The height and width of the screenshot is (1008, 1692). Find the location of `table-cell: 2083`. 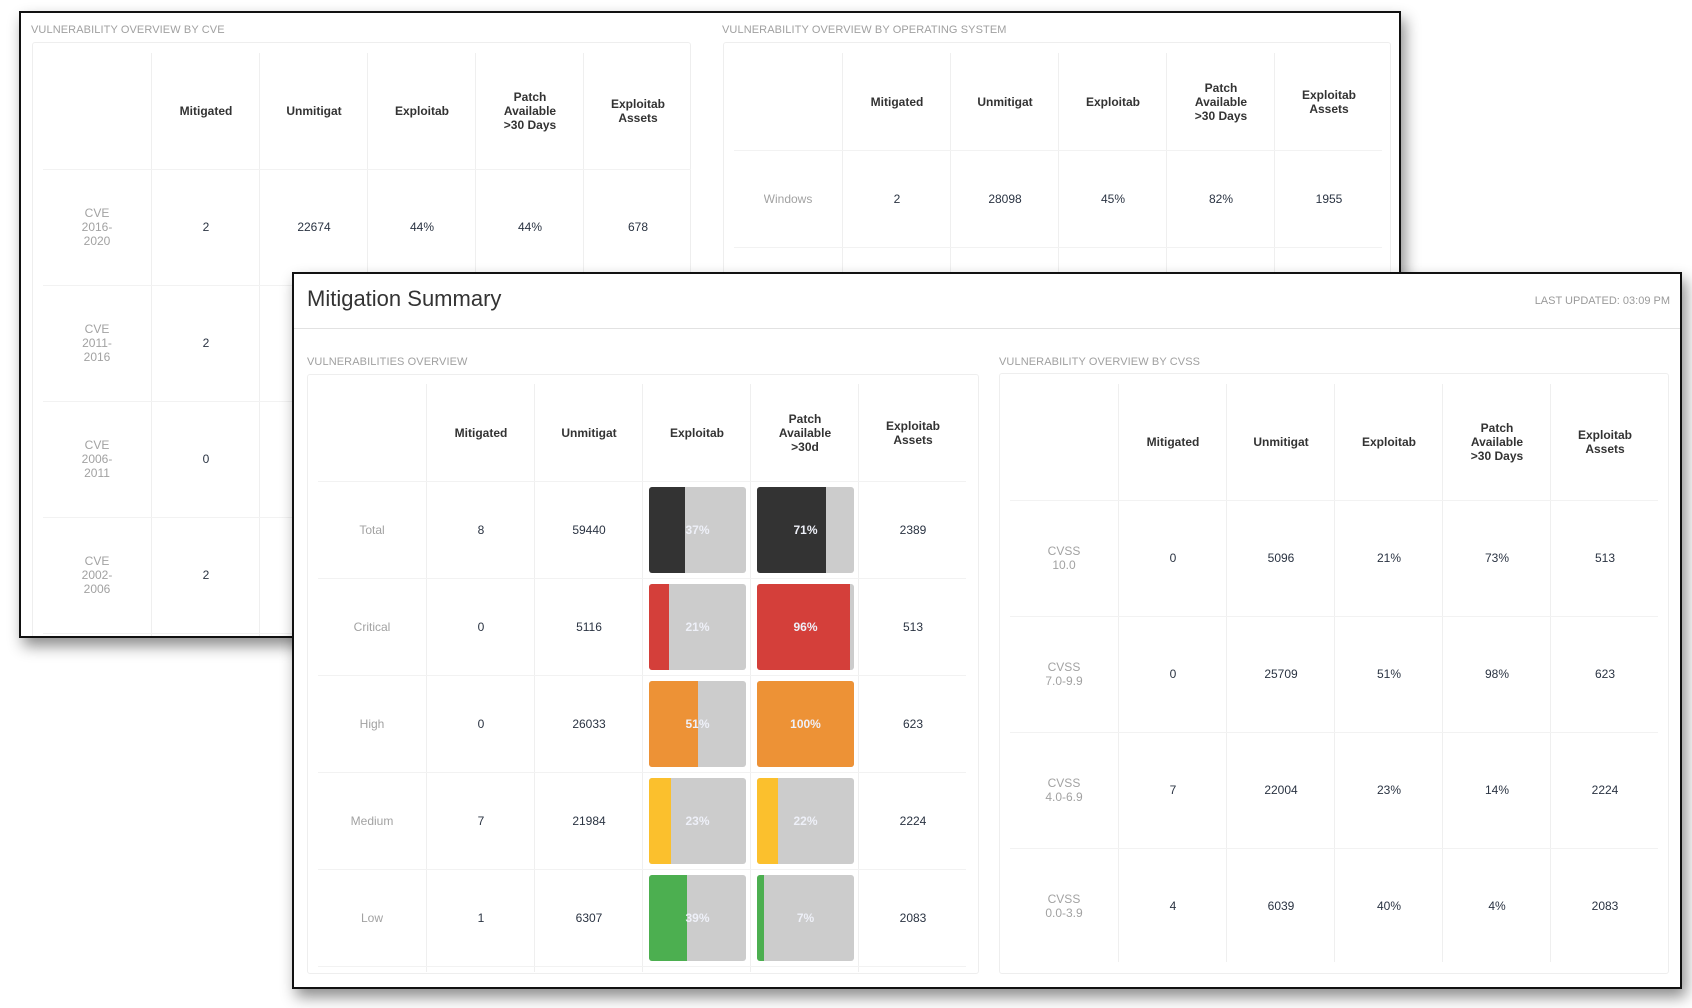

table-cell: 2083 is located at coordinates (913, 917).